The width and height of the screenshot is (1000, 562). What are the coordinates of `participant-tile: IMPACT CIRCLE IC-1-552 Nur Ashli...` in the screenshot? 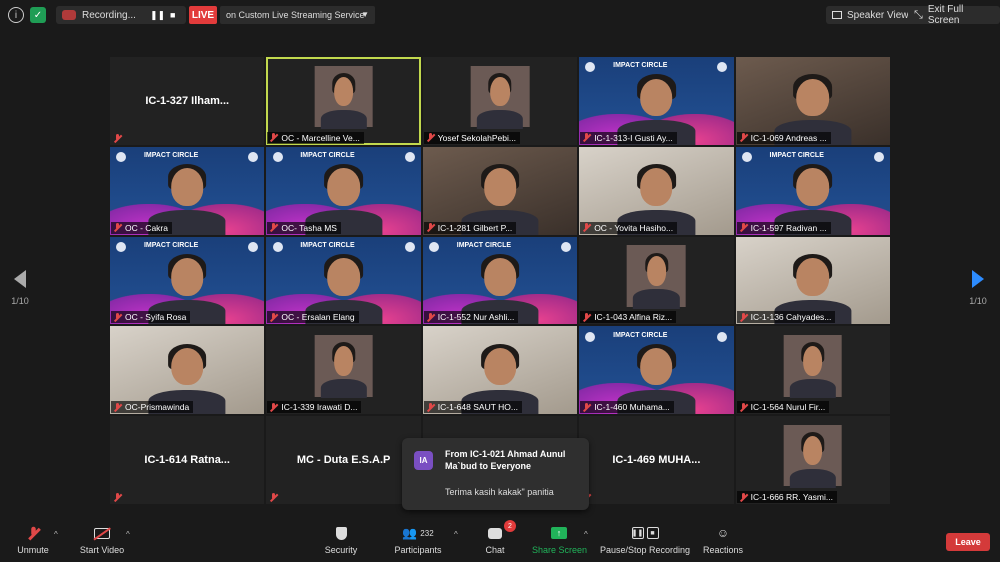 It's located at (500, 280).